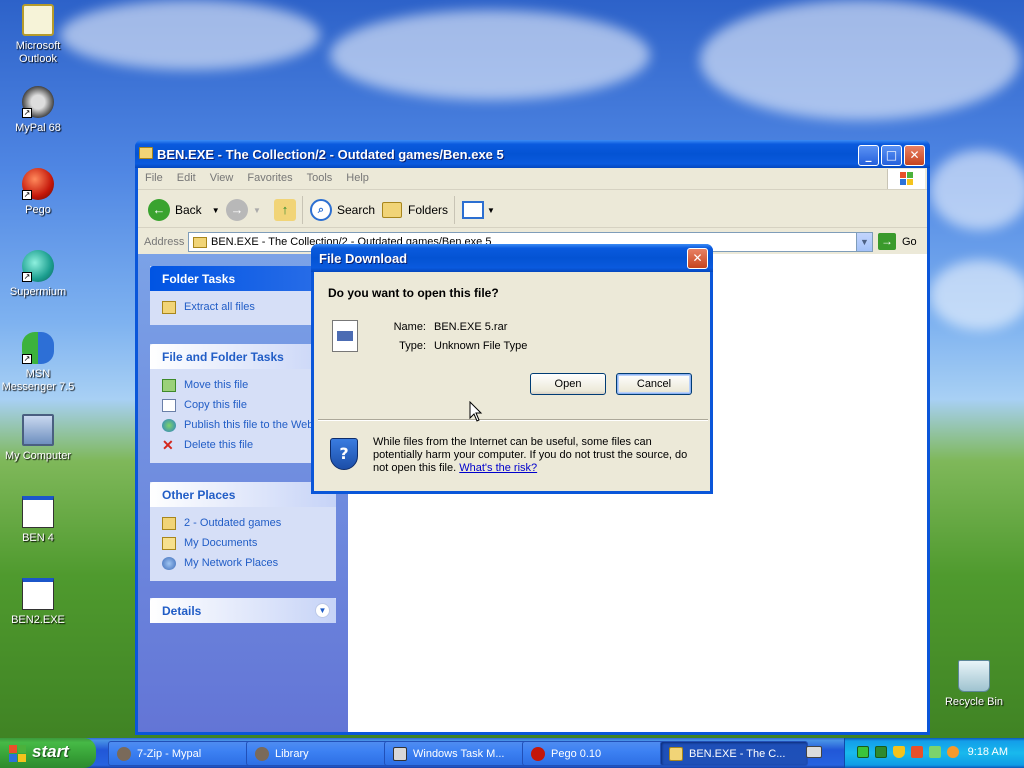 This screenshot has width=1024, height=768. I want to click on pego-icon, so click(538, 754).